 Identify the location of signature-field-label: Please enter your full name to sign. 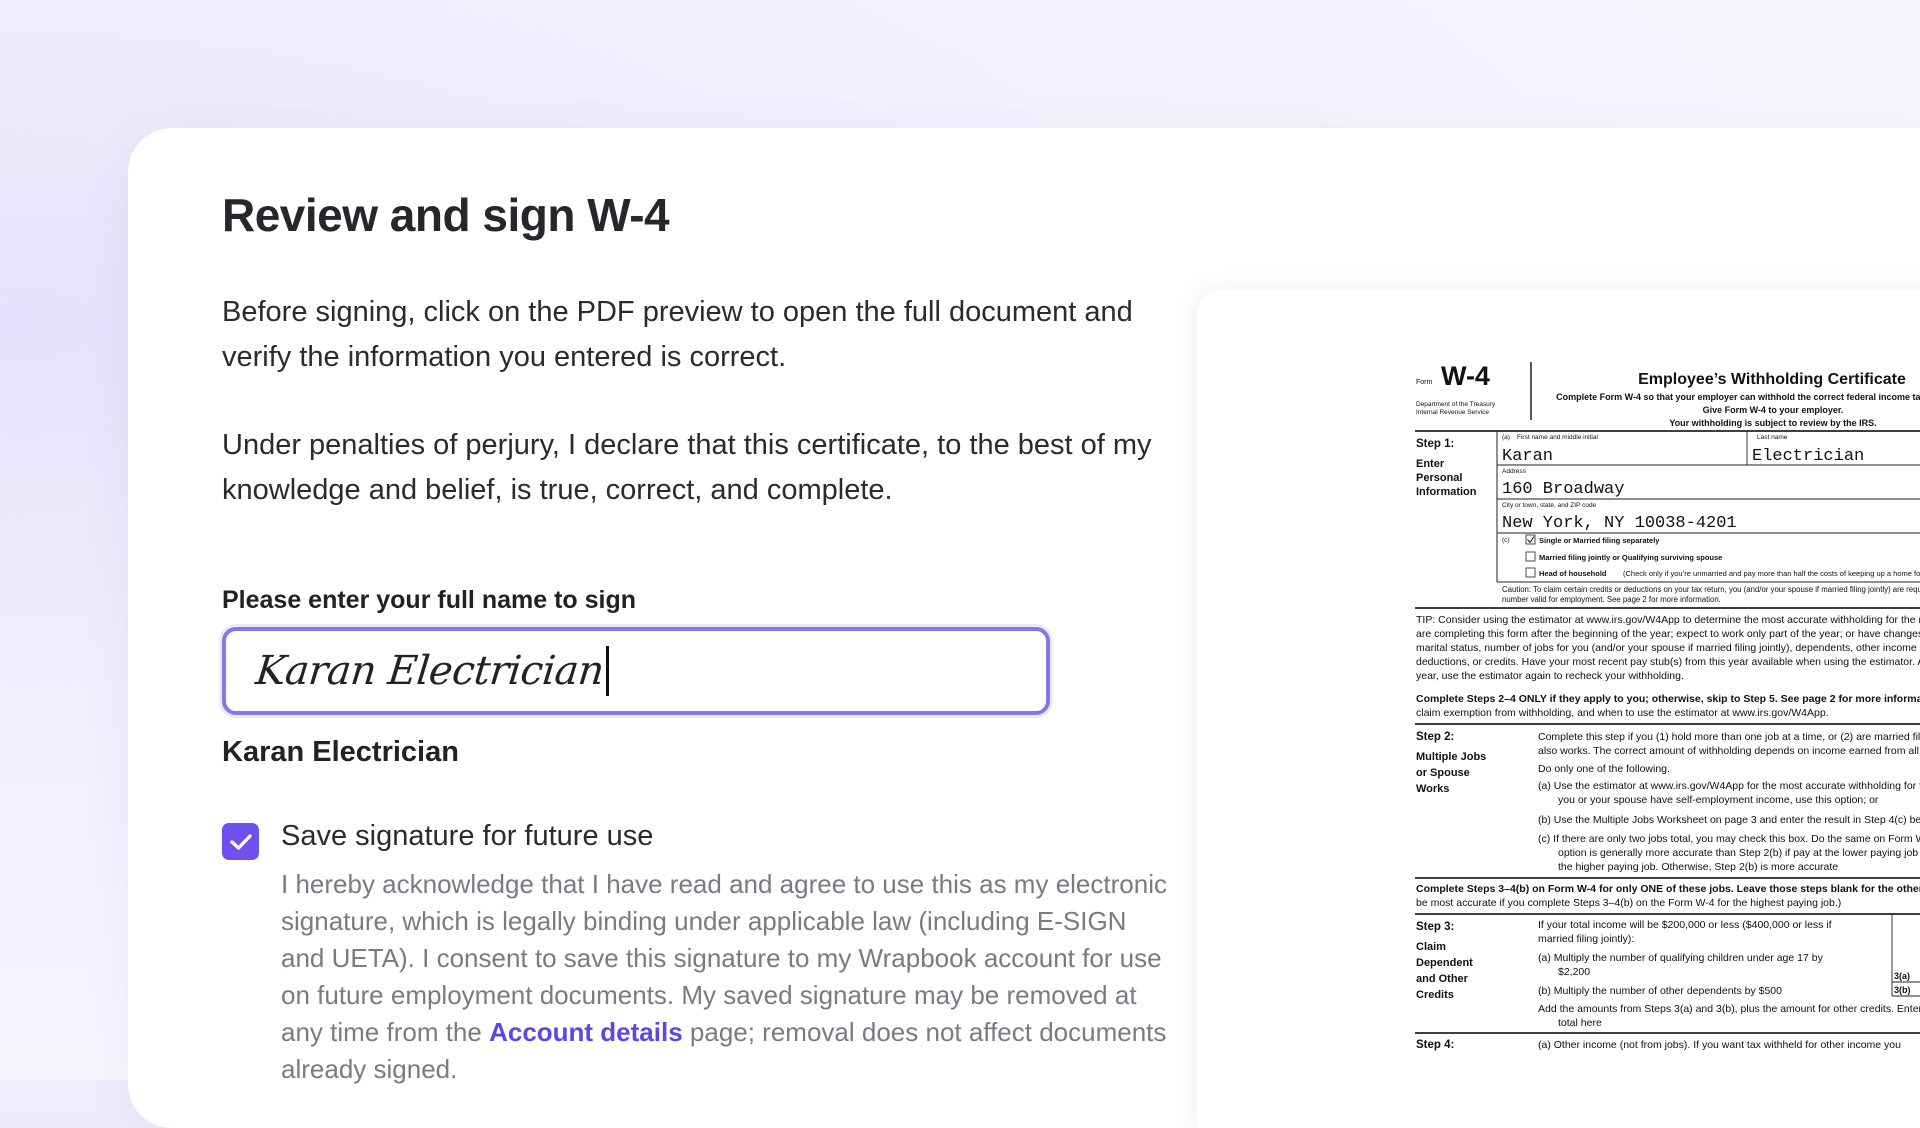
(429, 600).